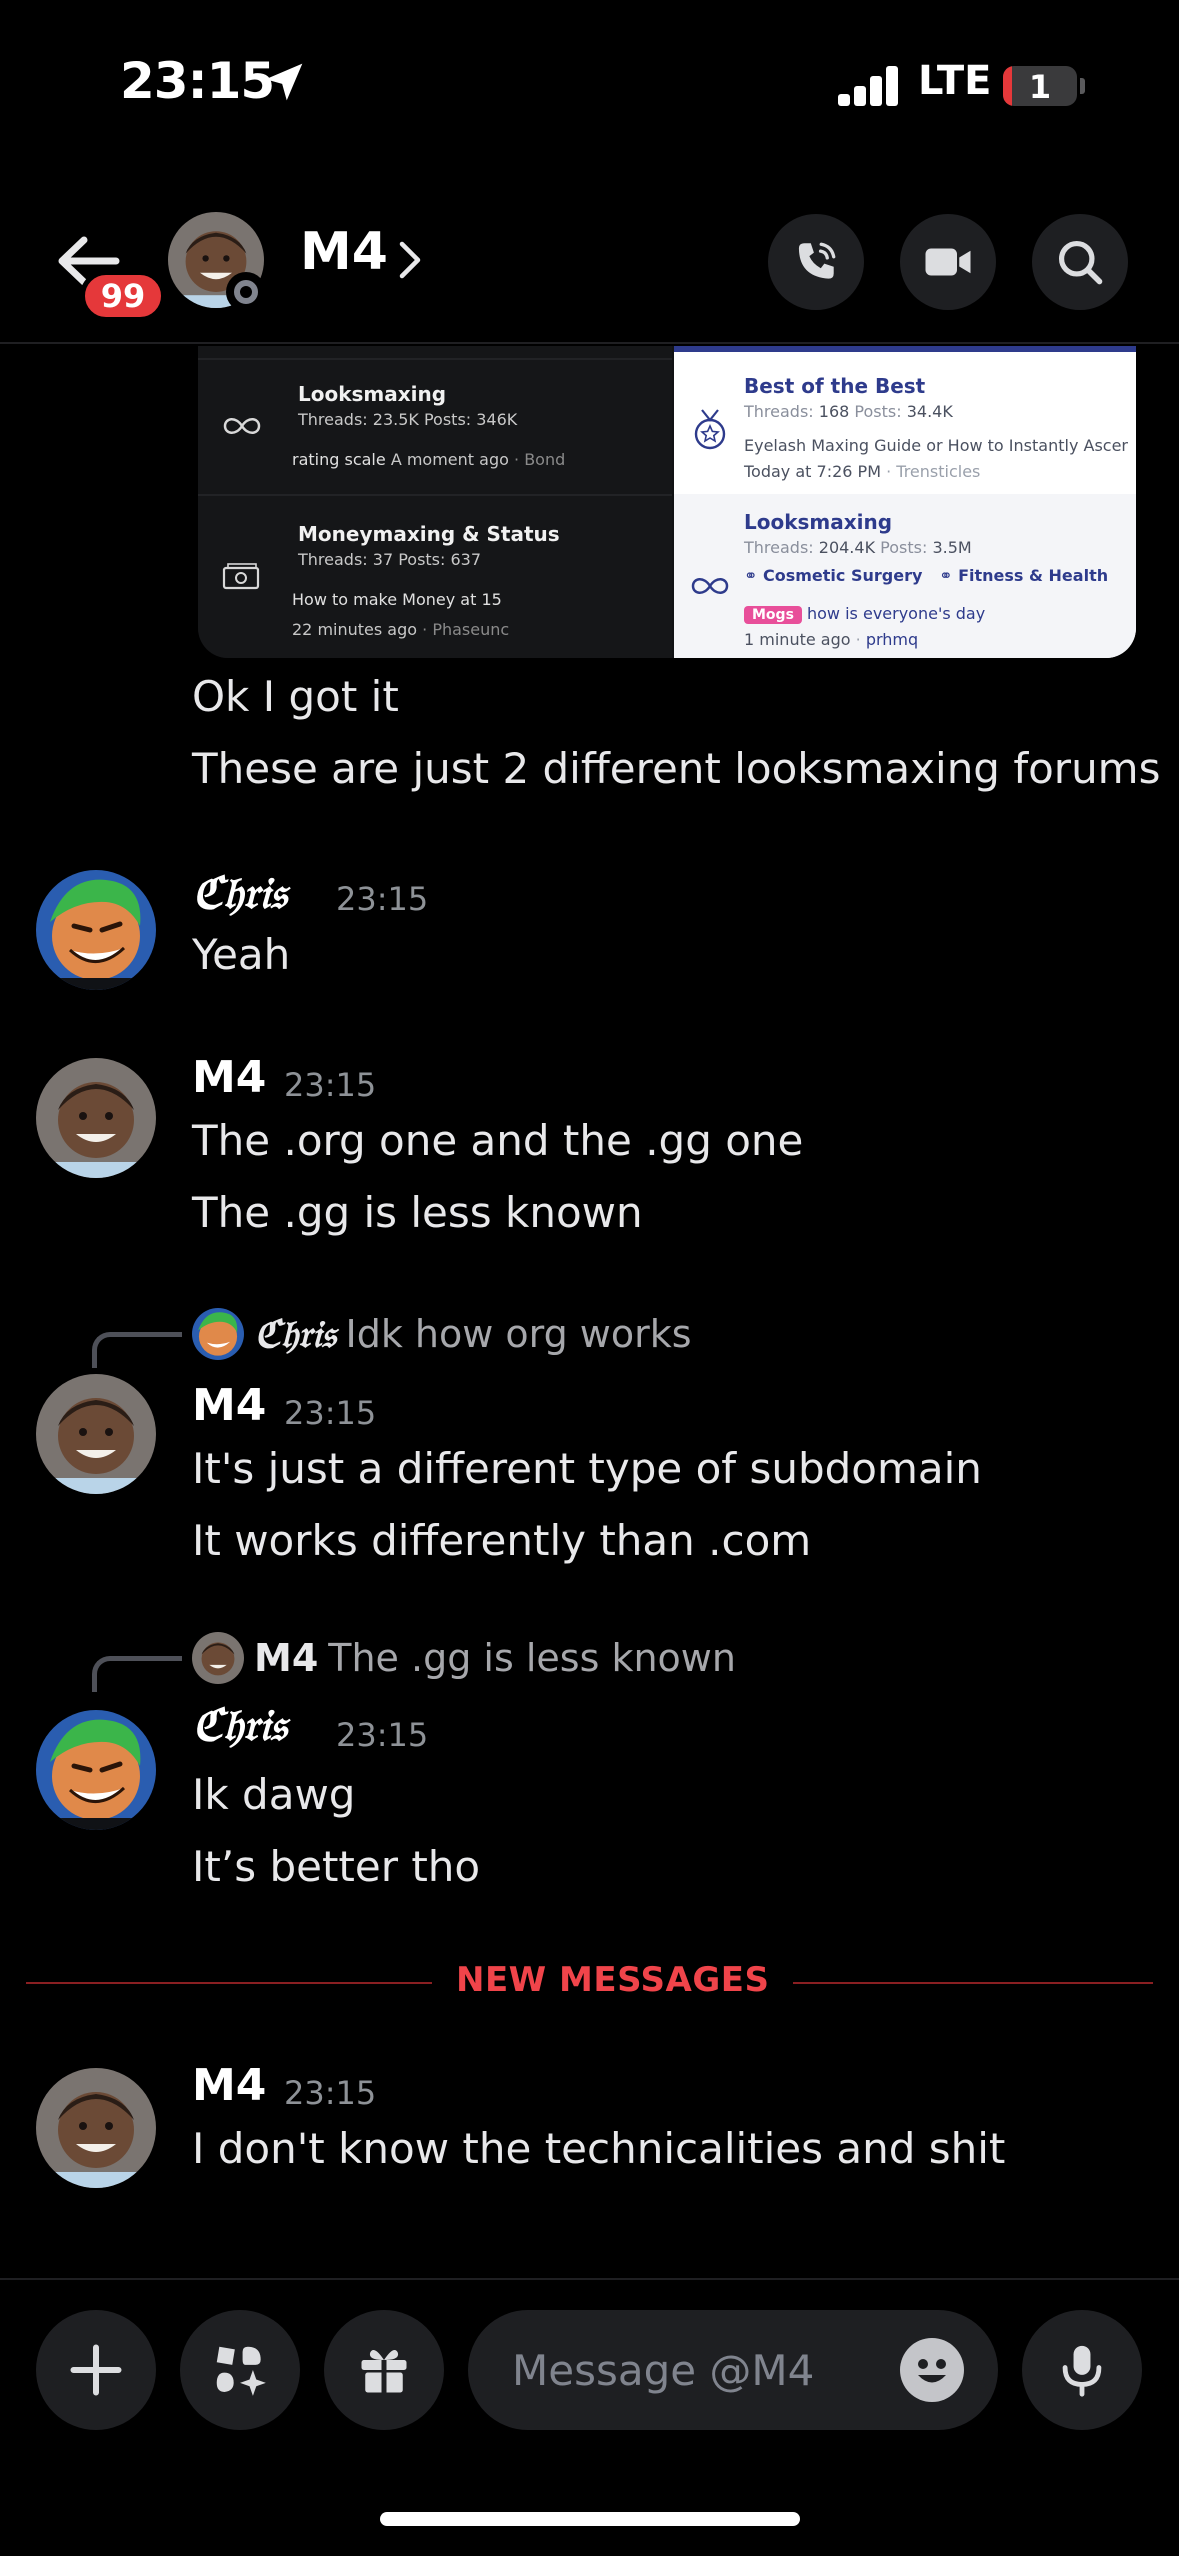 This screenshot has height=2556, width=1179. Describe the element at coordinates (929, 411) in the screenshot. I see `stat-value: 34.4K` at that location.